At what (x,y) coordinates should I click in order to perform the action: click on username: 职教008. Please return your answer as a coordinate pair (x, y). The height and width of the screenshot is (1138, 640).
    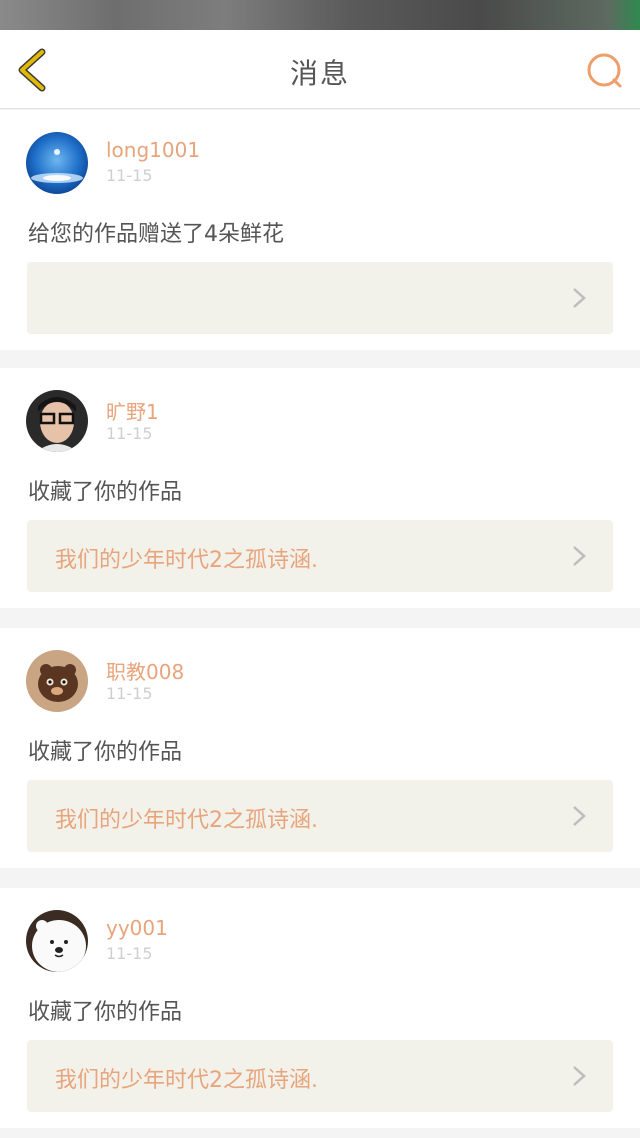
    Looking at the image, I should click on (145, 670).